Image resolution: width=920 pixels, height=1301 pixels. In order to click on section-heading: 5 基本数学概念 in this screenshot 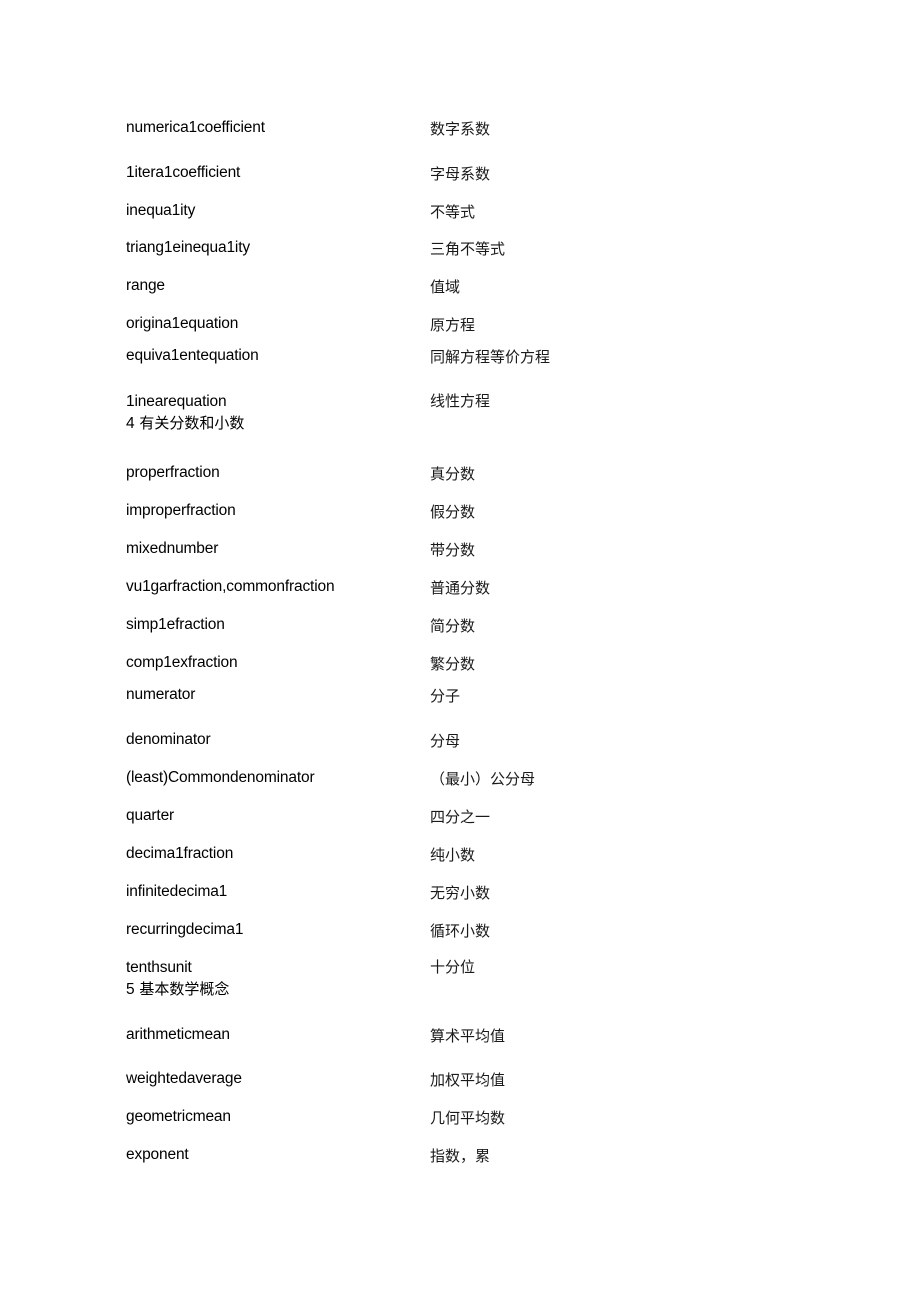, I will do `click(177, 989)`.